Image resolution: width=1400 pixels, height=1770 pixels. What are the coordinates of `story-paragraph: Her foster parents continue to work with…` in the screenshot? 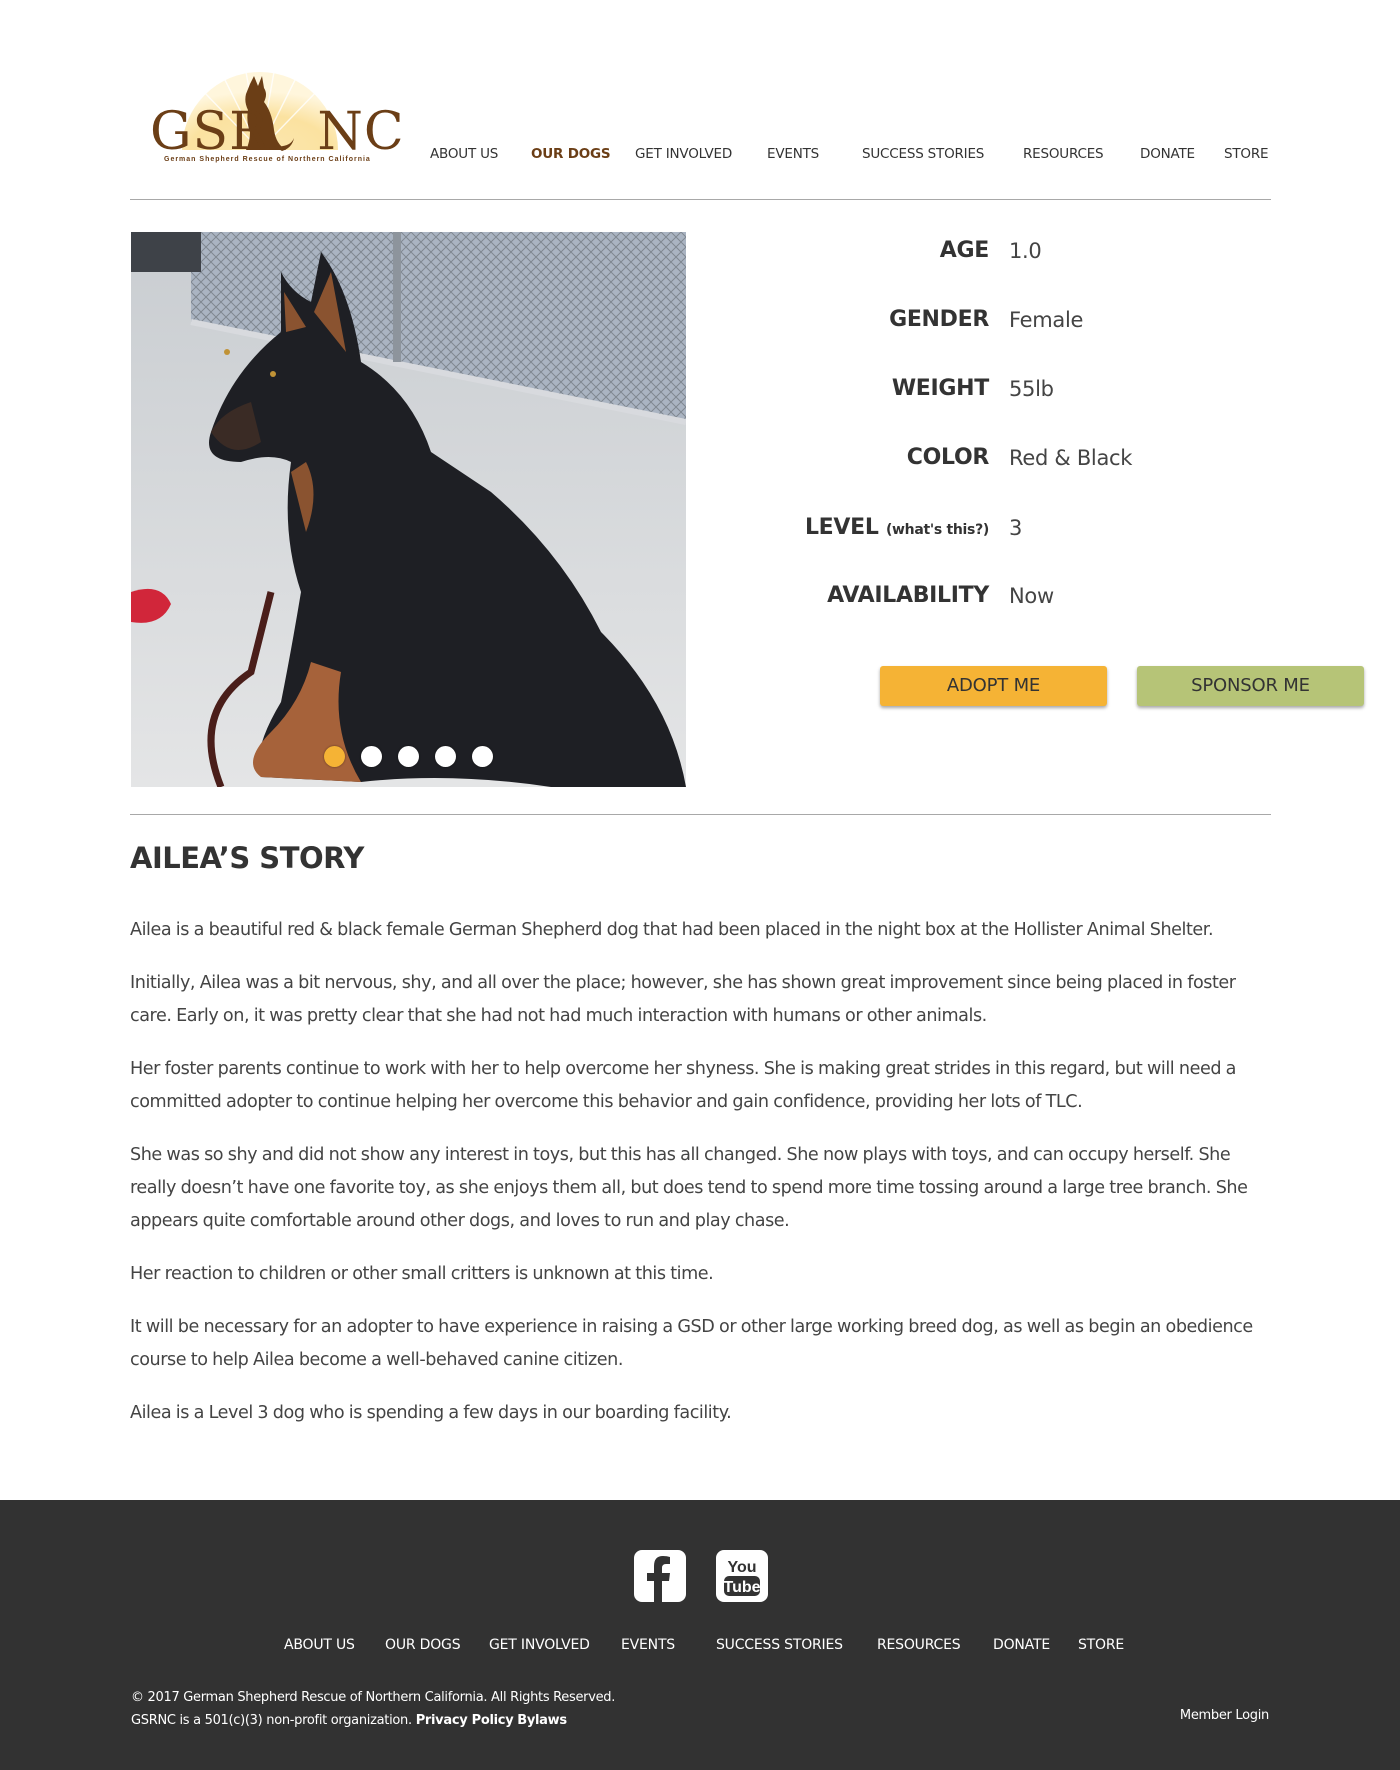 It's located at (683, 1085).